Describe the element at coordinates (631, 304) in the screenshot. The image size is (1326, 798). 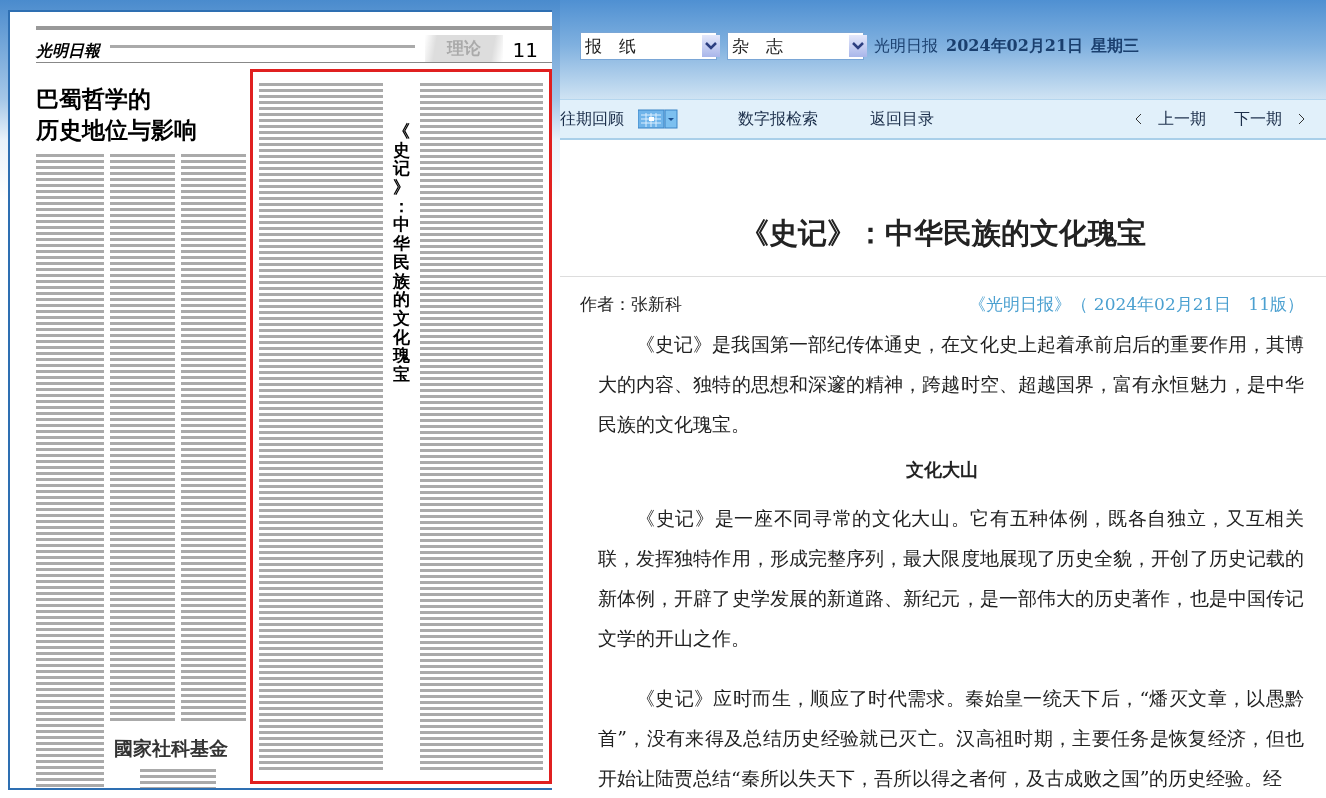
I see `article-author: 作者：张新科` at that location.